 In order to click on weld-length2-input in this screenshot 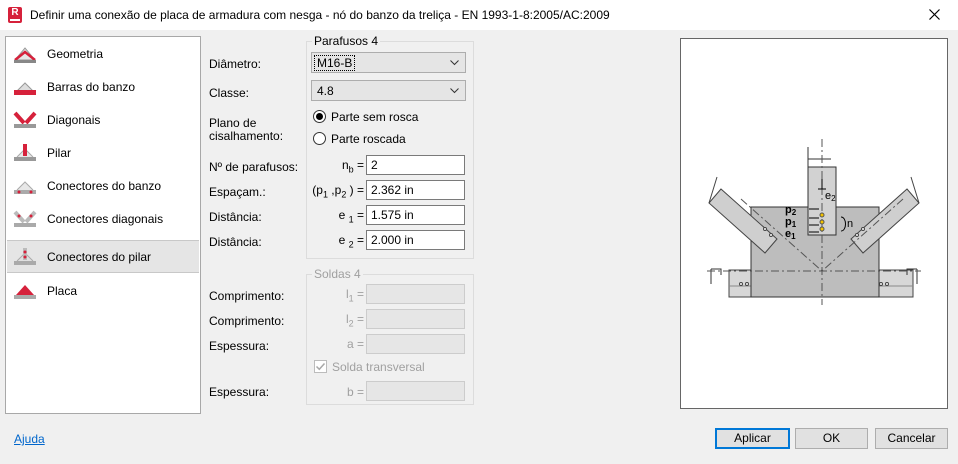, I will do `click(415, 319)`.